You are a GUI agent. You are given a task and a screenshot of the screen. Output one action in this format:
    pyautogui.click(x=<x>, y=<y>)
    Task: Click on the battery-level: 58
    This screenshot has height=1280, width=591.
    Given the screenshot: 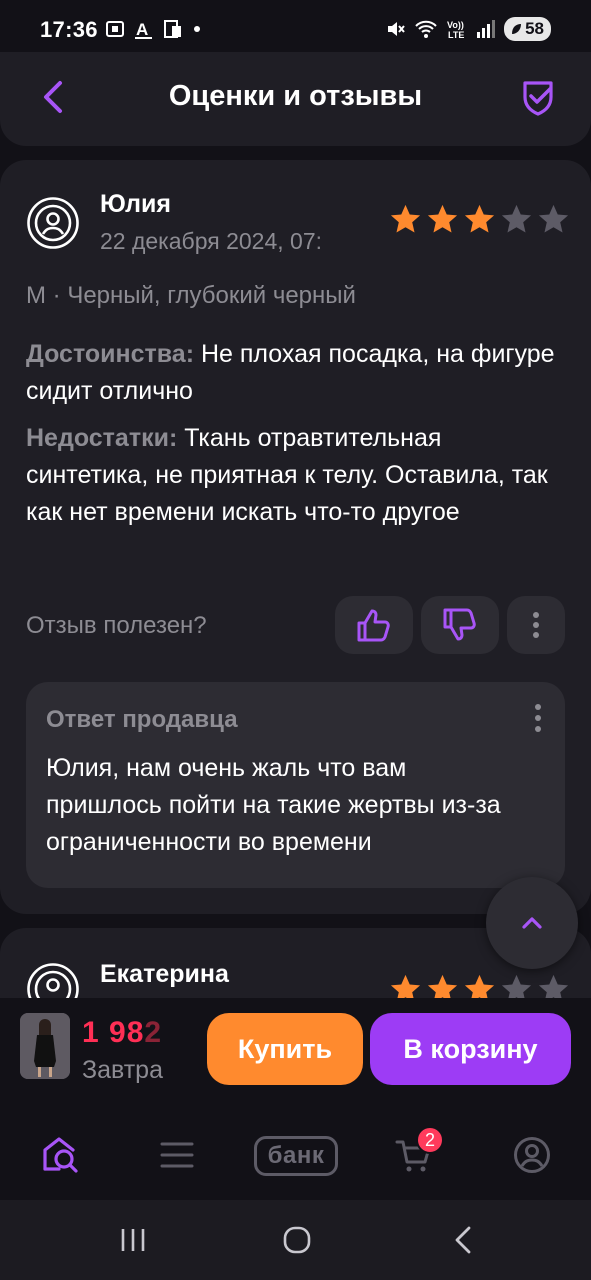 What is the action you would take?
    pyautogui.click(x=534, y=28)
    